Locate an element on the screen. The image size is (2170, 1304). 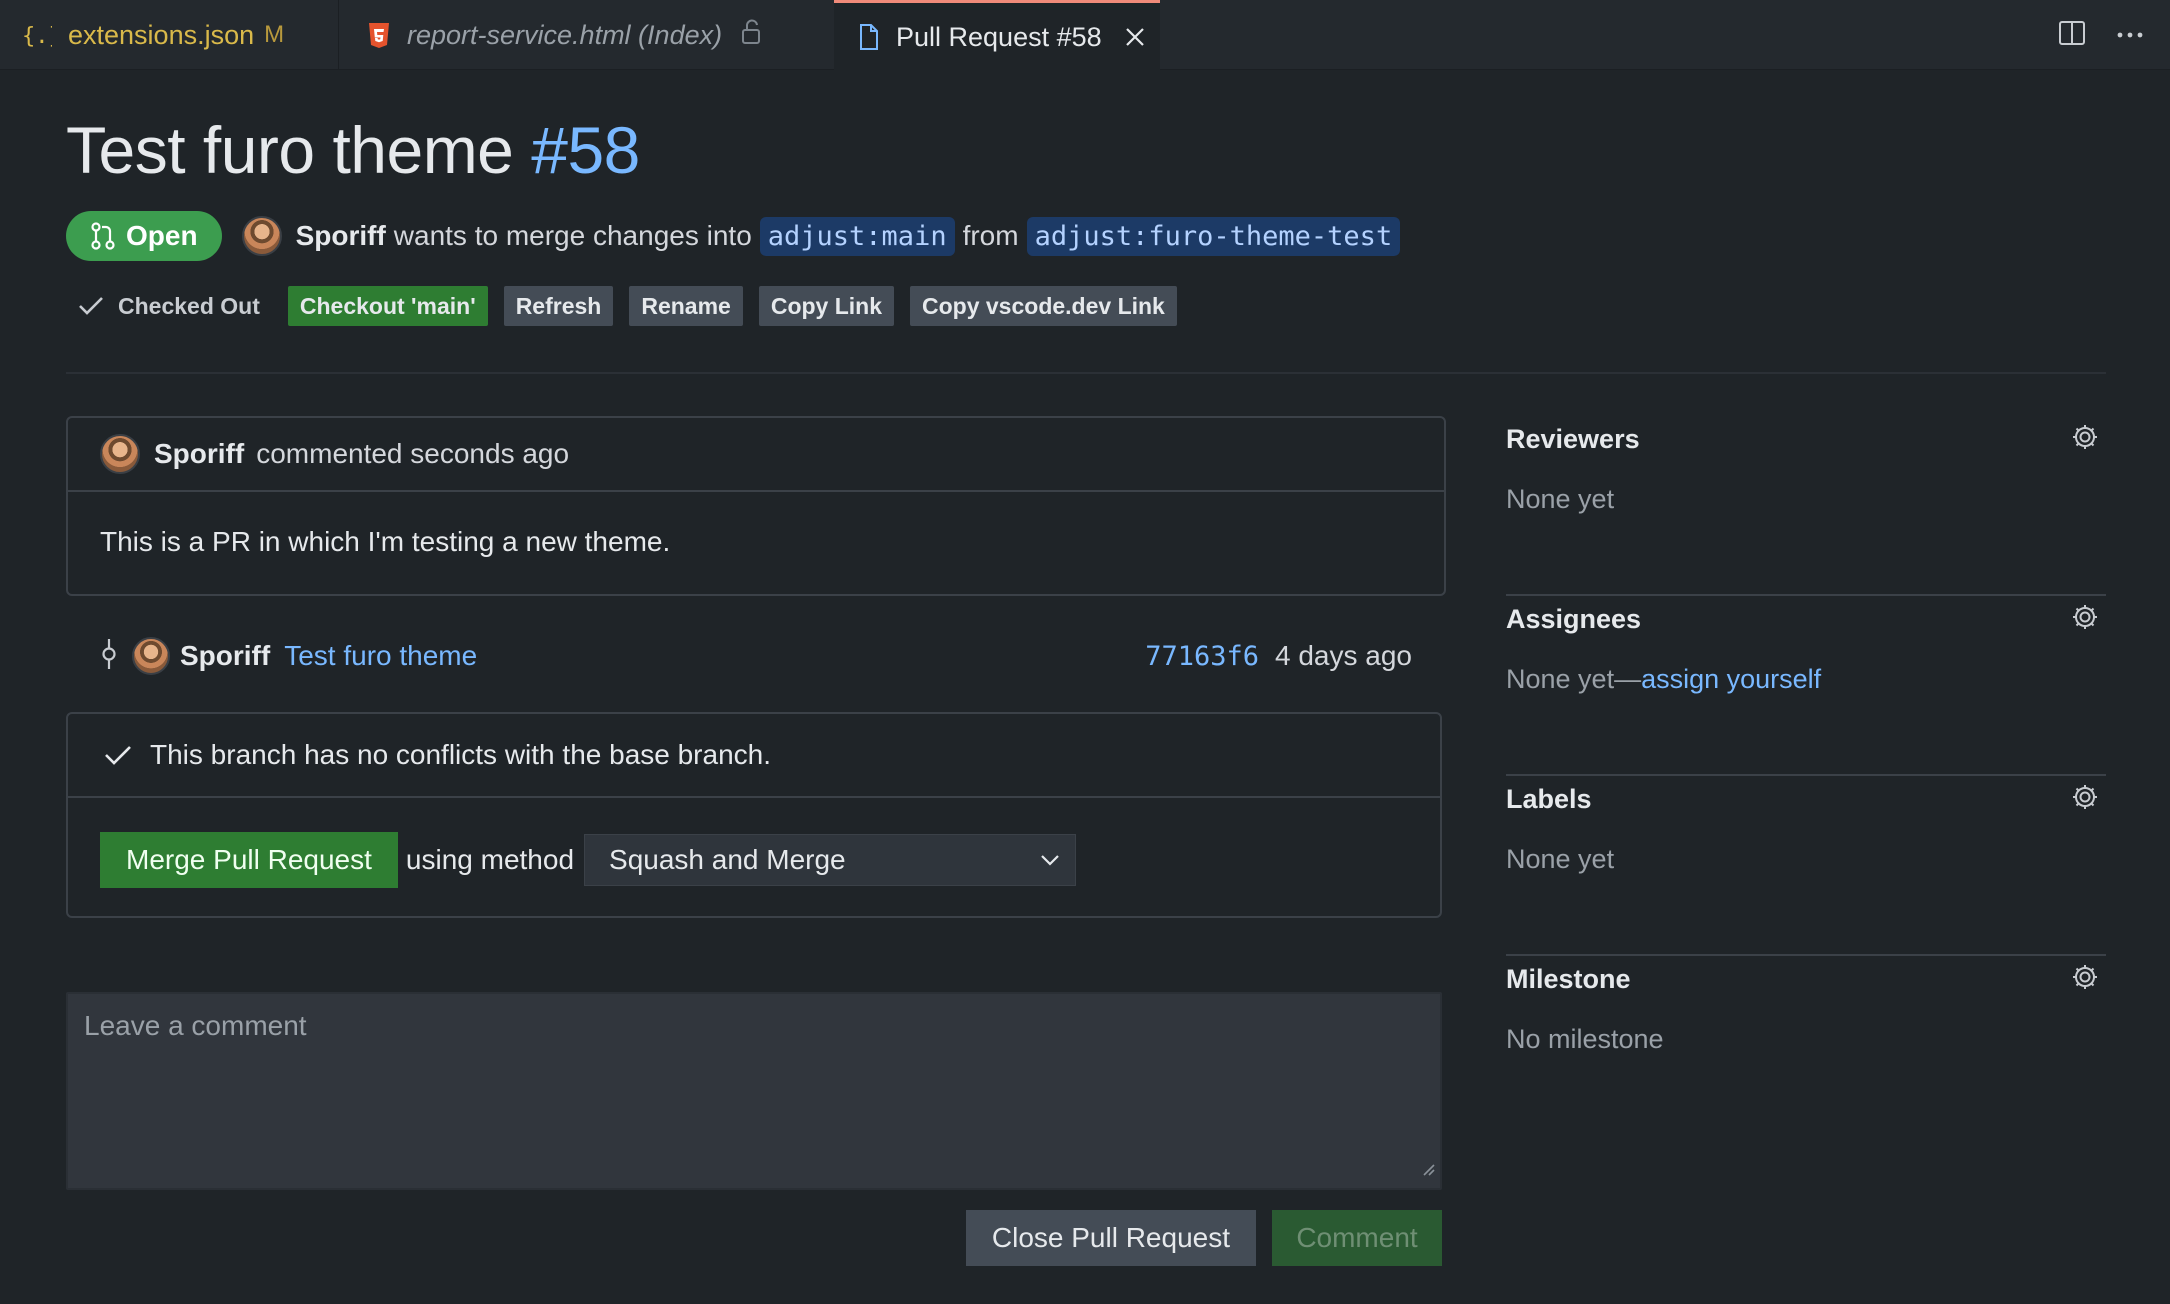
tab-label: report-service.html (Index) is located at coordinates (565, 34).